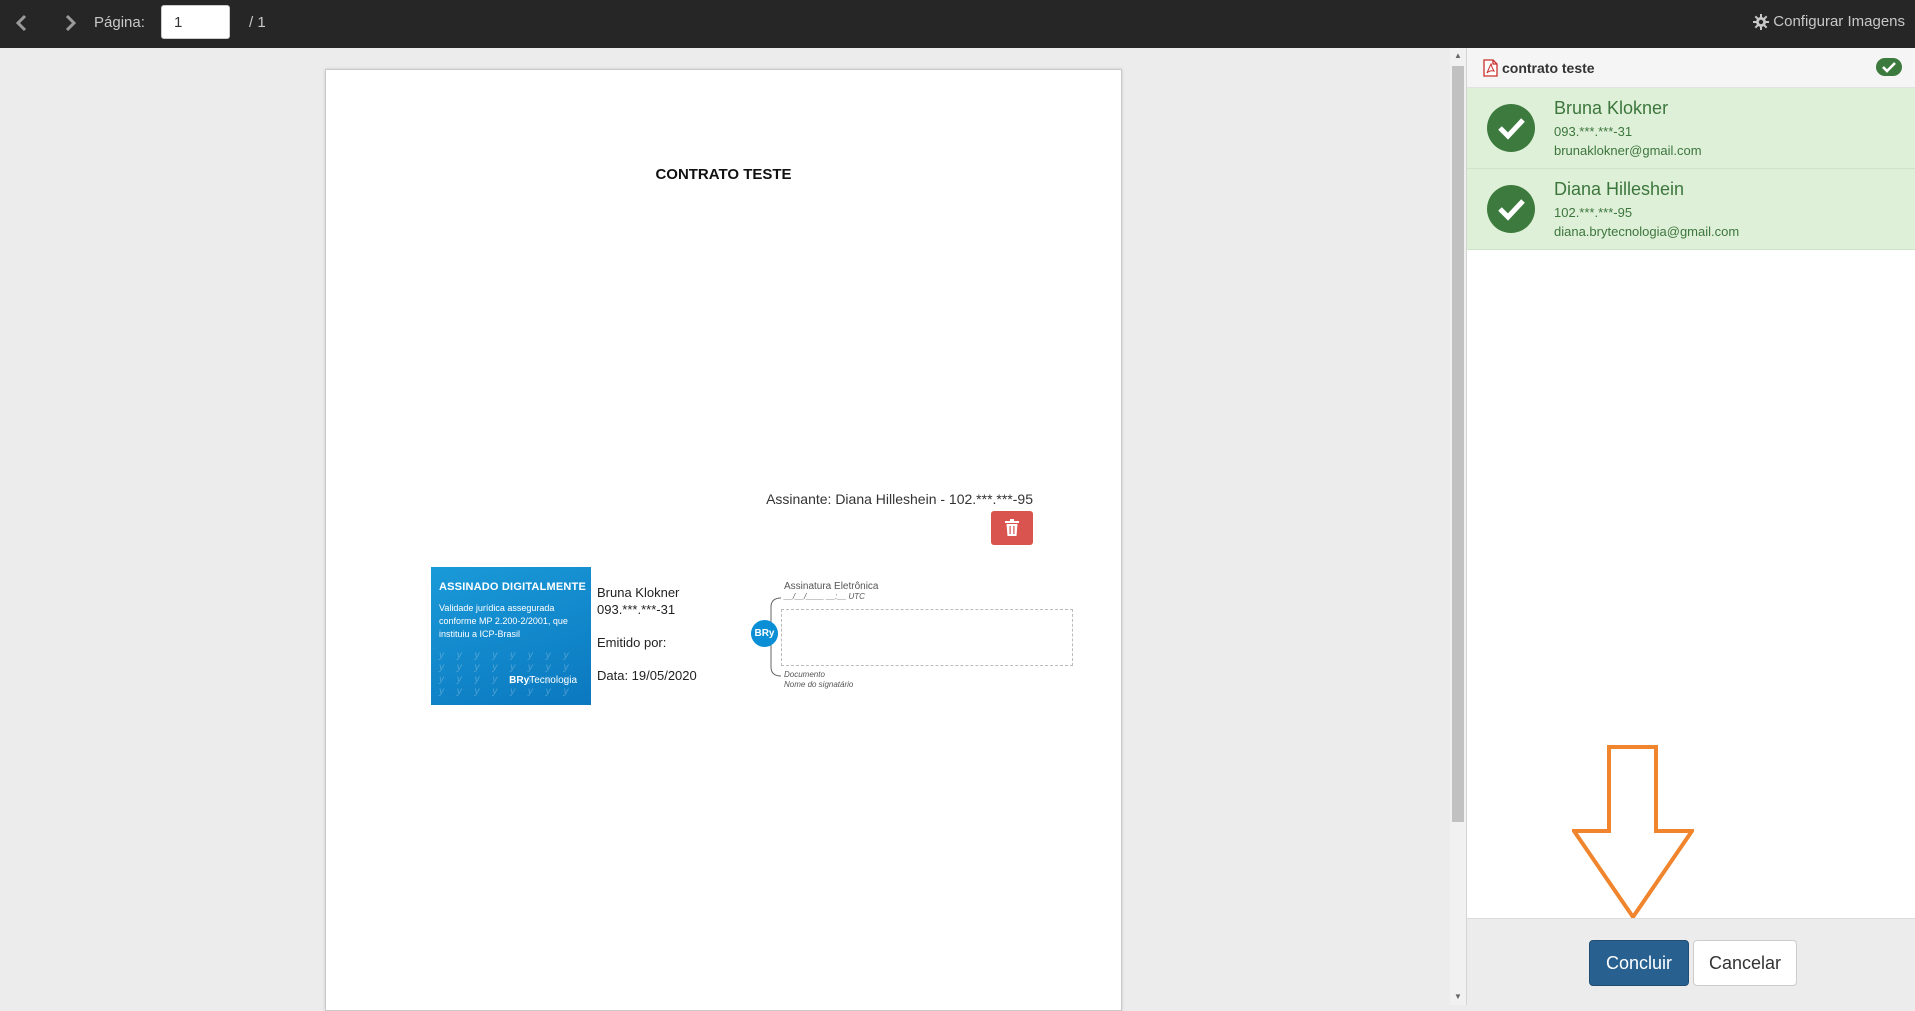 This screenshot has width=1915, height=1011. I want to click on signature-issued-by: Emitido por:, so click(632, 642).